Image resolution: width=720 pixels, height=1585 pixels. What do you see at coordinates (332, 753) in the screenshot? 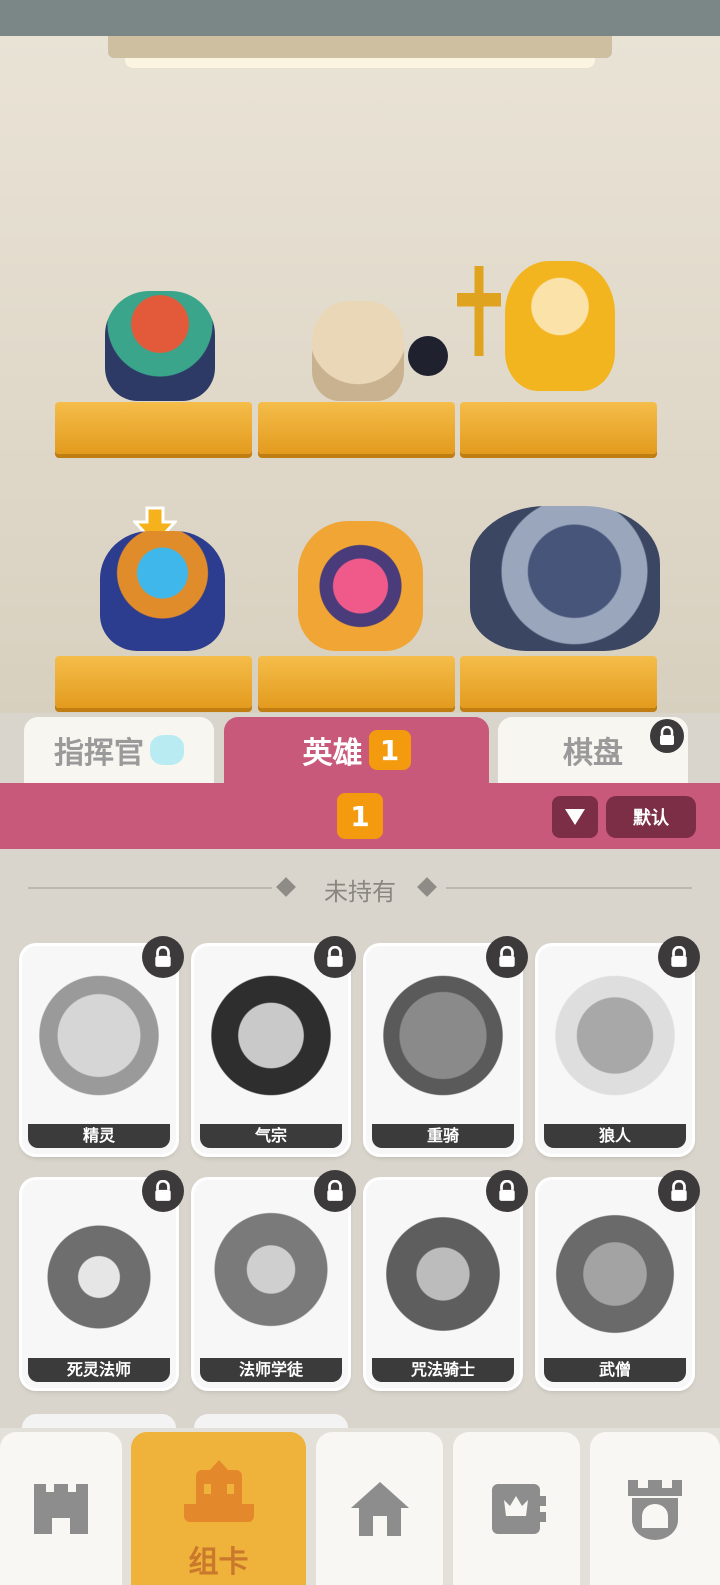
I see `tab-label: 英雄` at bounding box center [332, 753].